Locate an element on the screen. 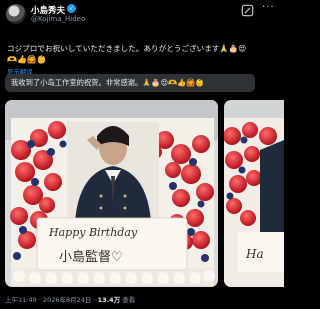 The height and width of the screenshot is (309, 320). tweet-text-emoji-line: 🫶👍🙆👶 is located at coordinates (27, 59).